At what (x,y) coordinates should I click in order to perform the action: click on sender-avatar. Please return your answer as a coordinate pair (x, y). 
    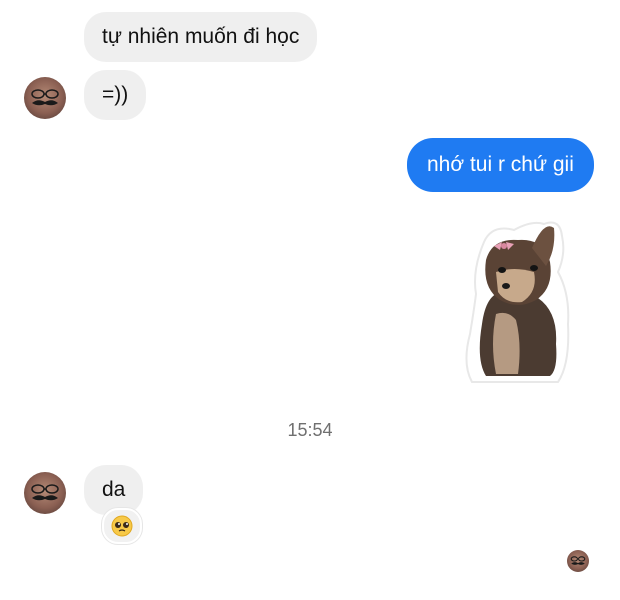
    Looking at the image, I should click on (45, 98).